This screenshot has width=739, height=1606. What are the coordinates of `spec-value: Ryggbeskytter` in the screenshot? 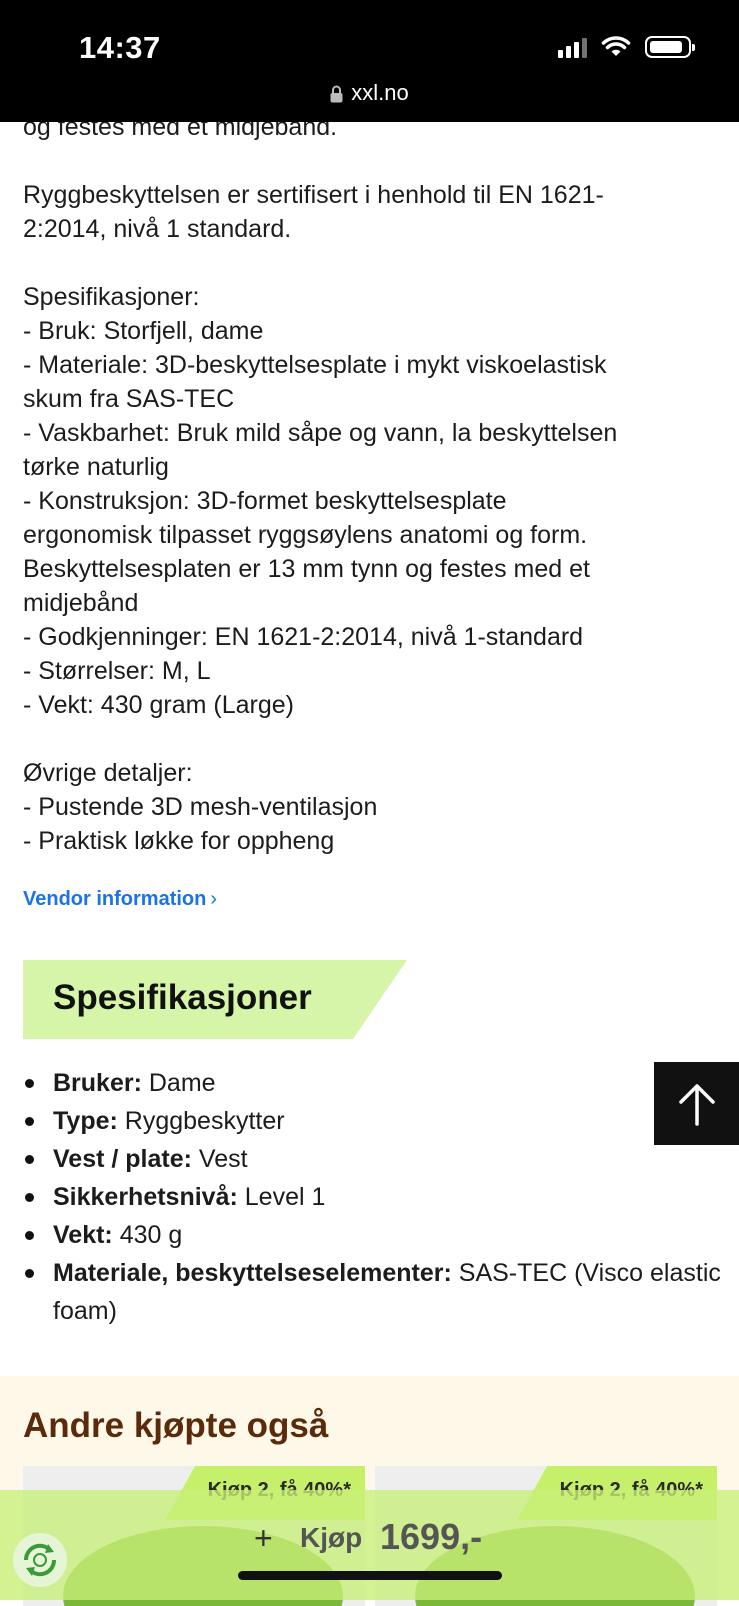 It's located at (201, 1121).